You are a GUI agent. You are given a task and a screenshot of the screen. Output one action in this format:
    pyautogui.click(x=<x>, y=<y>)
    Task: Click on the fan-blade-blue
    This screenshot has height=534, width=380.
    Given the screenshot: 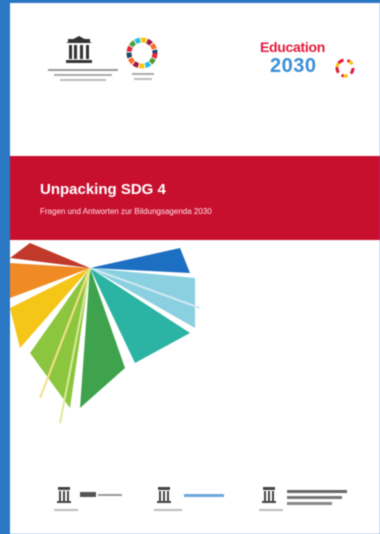 What is the action you would take?
    pyautogui.click(x=140, y=260)
    